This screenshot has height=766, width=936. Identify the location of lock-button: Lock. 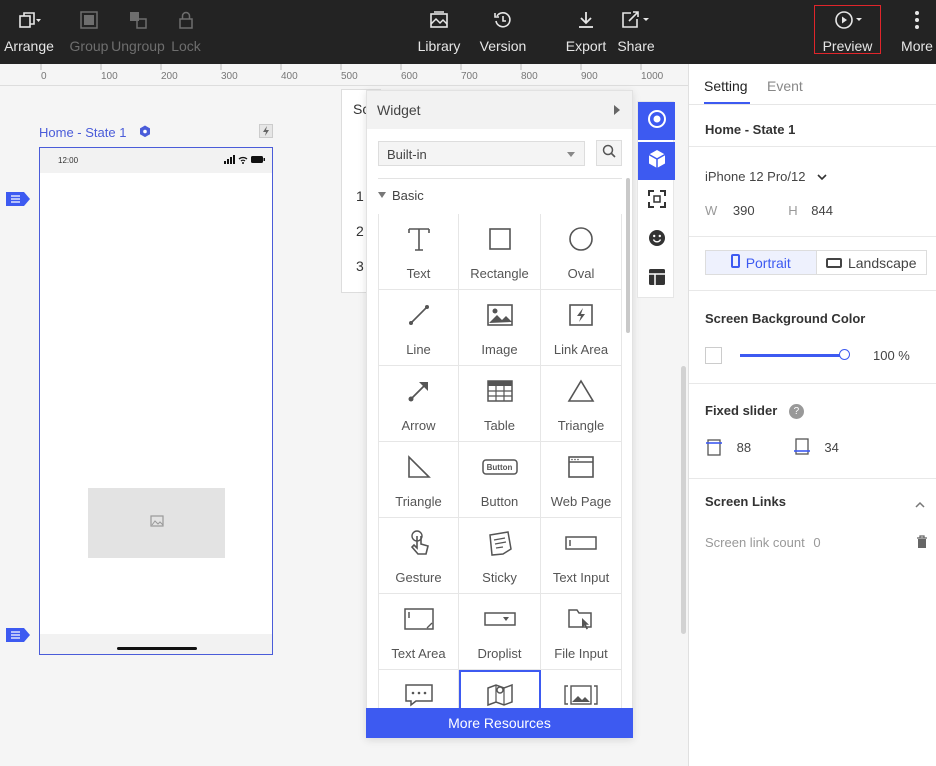
(186, 32).